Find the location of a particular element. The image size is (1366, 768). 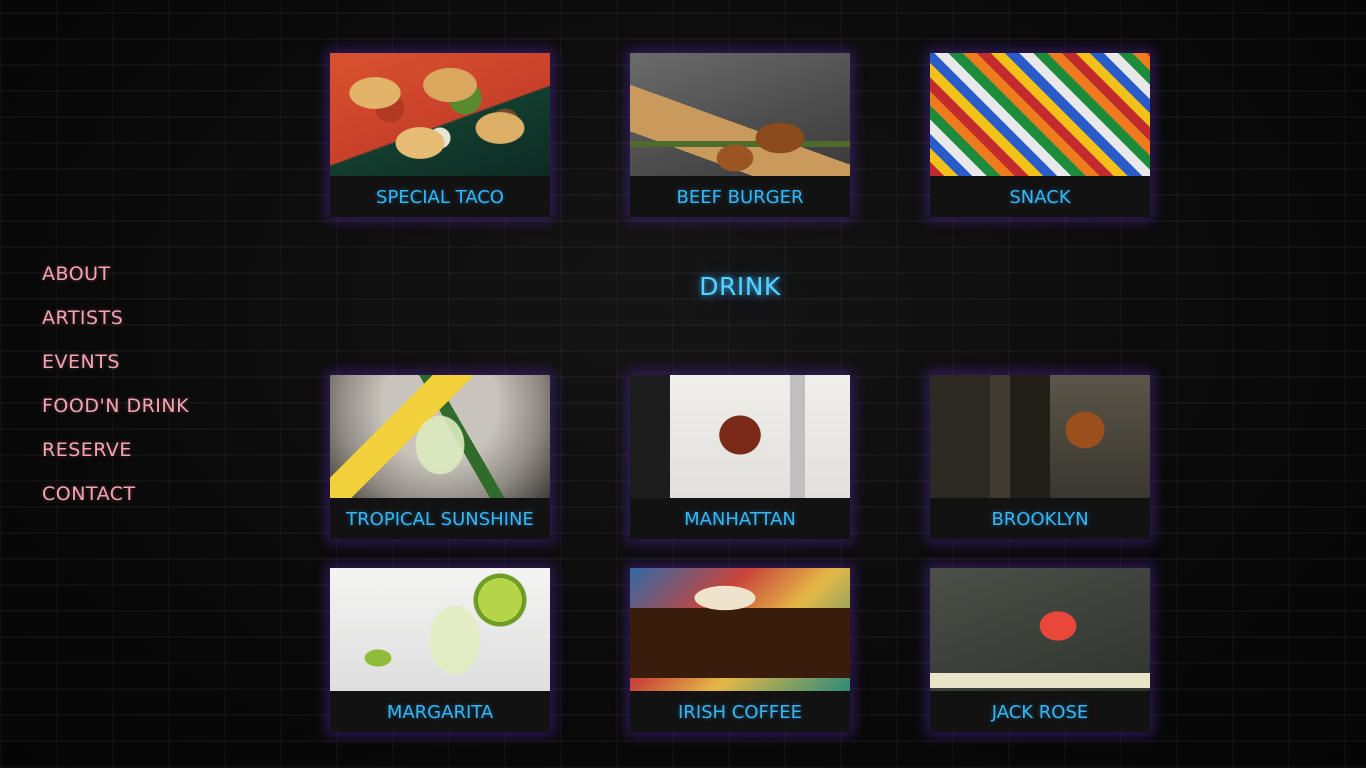

food-card-label: SNACK is located at coordinates (1040, 196).